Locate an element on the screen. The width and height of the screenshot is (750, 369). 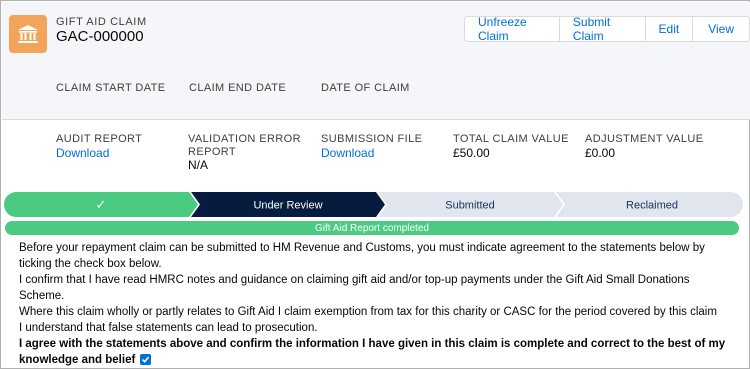
audit-report-label: AUDIT REPORT is located at coordinates (99, 139).